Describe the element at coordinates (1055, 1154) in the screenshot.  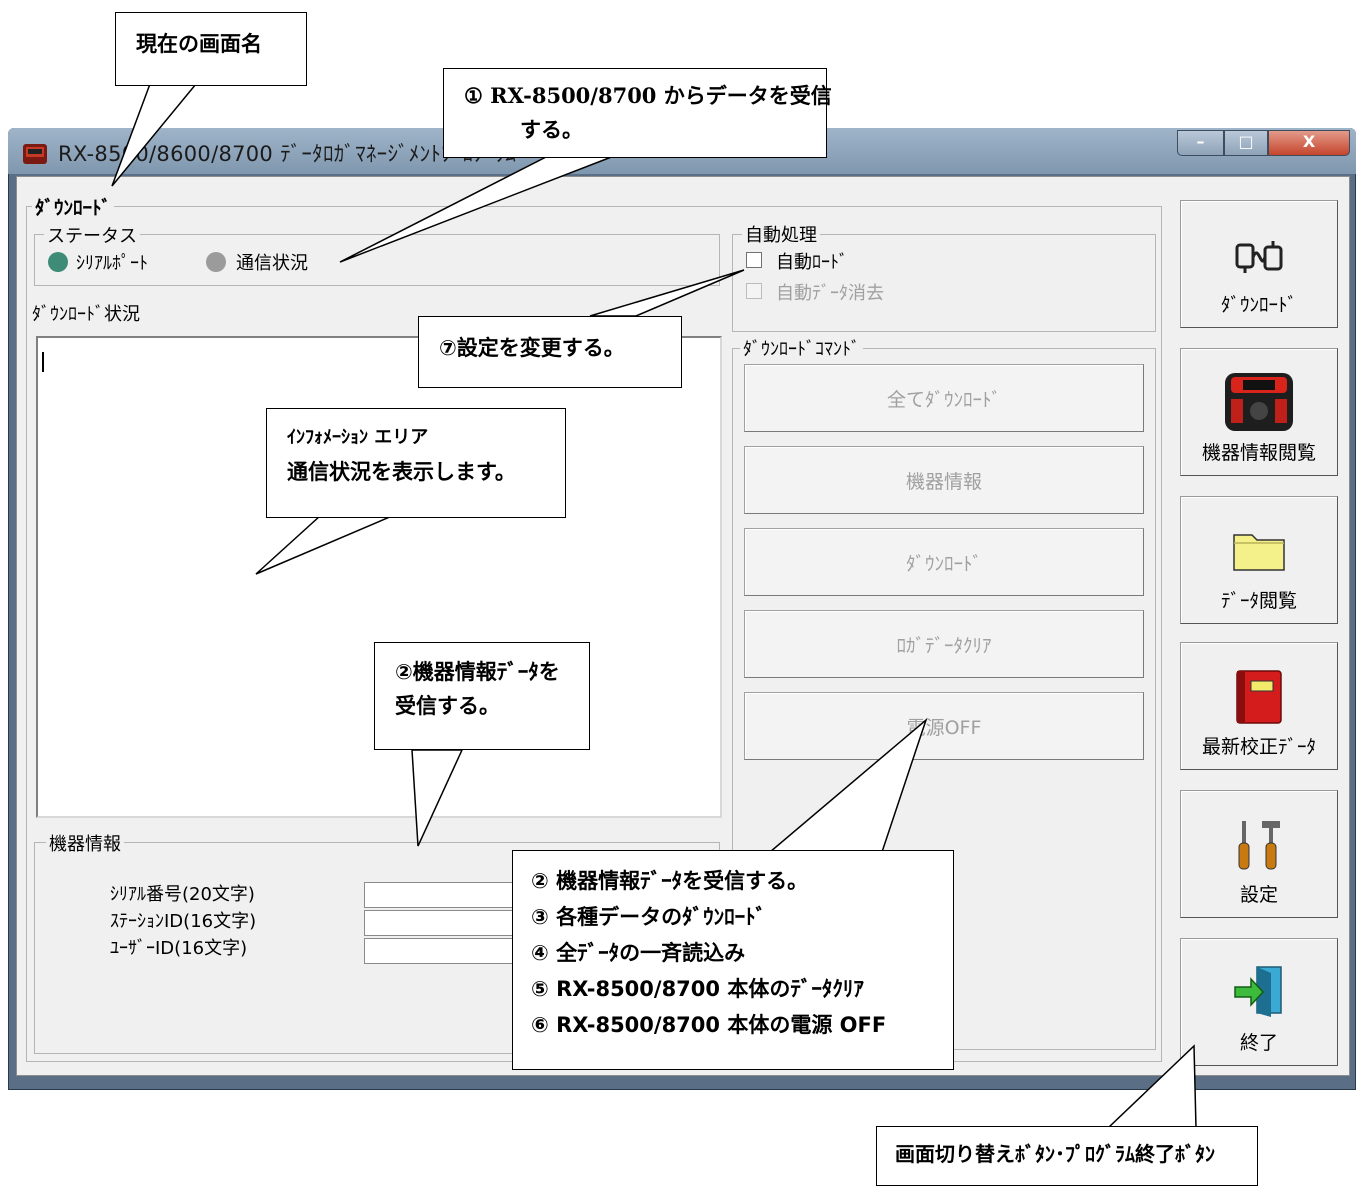
I see `callout-nav-note-text: 画面切り替えﾎﾞﾀﾝ･ﾌﾟﾛｸﾞﾗﾑ終了ﾎﾞﾀﾝ` at that location.